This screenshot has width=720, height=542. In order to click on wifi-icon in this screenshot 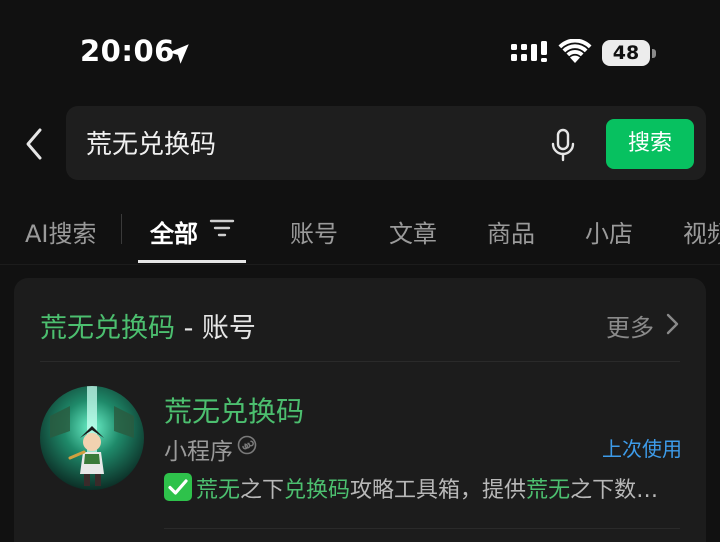, I will do `click(575, 51)`.